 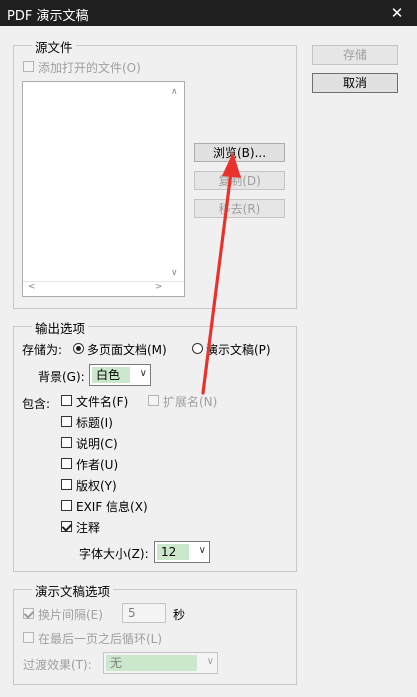 I want to click on exif-checkbox, so click(x=66, y=505).